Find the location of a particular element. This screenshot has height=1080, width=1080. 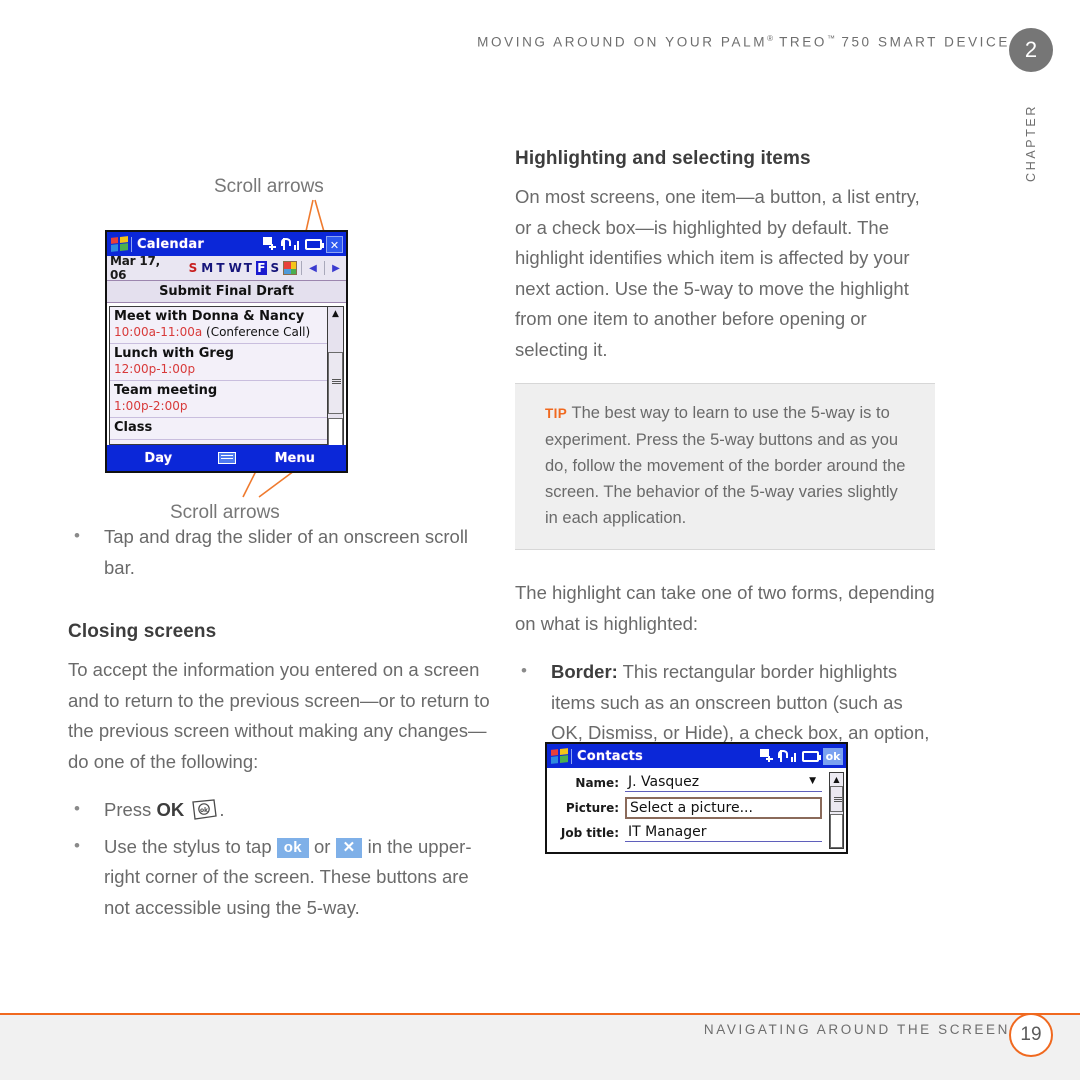

list-item-press-ok: Press OK ok . is located at coordinates (280, 810).